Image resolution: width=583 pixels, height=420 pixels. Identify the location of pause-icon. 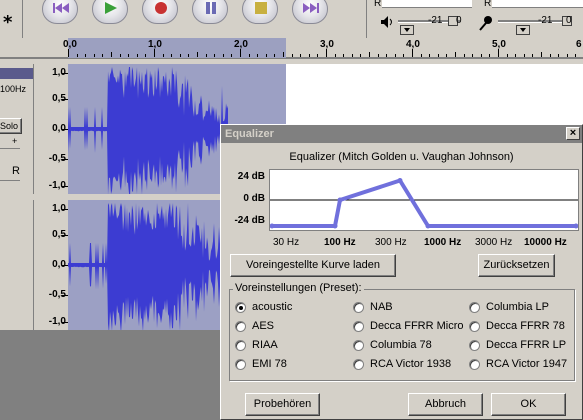
(211, 8).